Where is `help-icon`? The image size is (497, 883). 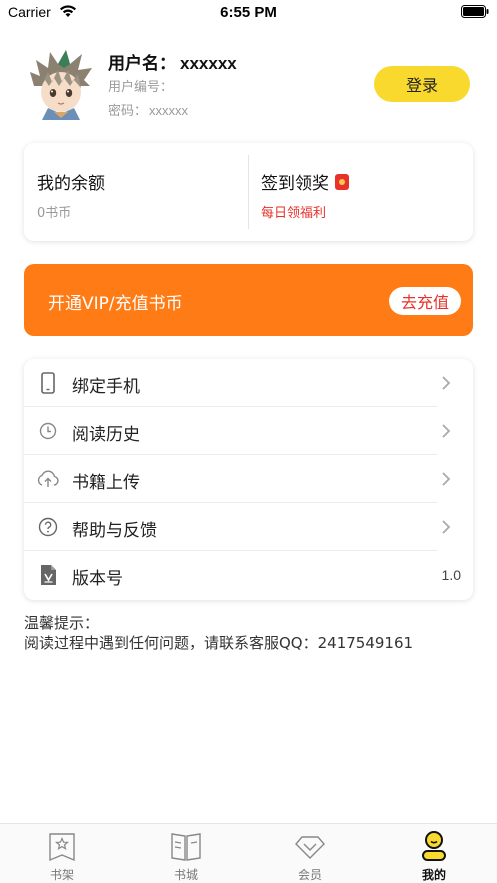 help-icon is located at coordinates (48, 527).